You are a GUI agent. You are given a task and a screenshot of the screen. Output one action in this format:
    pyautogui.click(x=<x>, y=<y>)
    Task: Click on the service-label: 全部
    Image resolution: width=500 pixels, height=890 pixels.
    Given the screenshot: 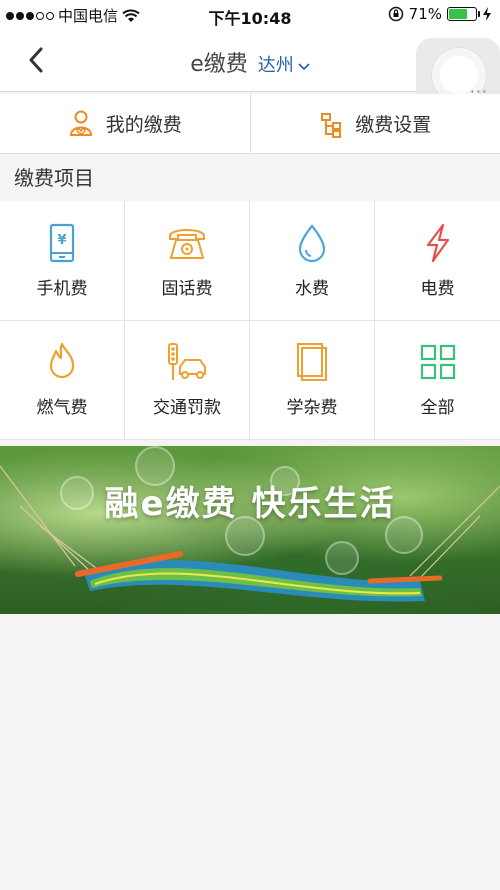 What is the action you would take?
    pyautogui.click(x=437, y=408)
    